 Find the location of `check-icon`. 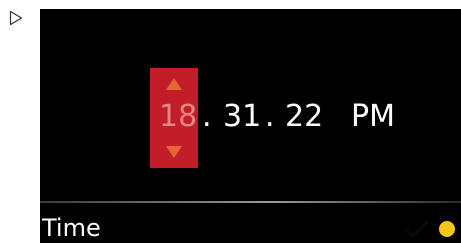

check-icon is located at coordinates (417, 229).